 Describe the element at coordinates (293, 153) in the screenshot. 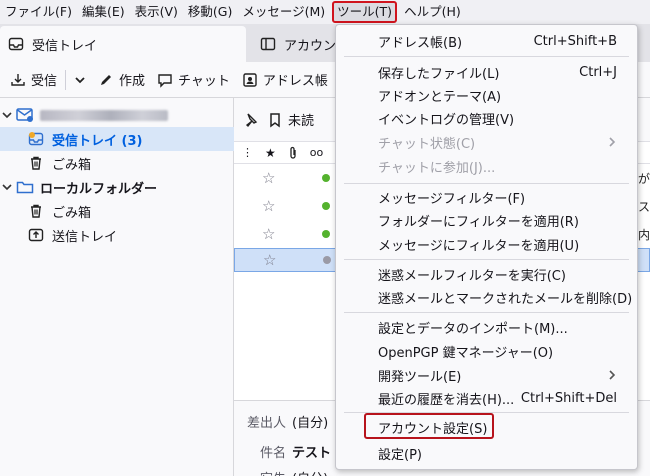

I see `attachment-column-icon` at that location.